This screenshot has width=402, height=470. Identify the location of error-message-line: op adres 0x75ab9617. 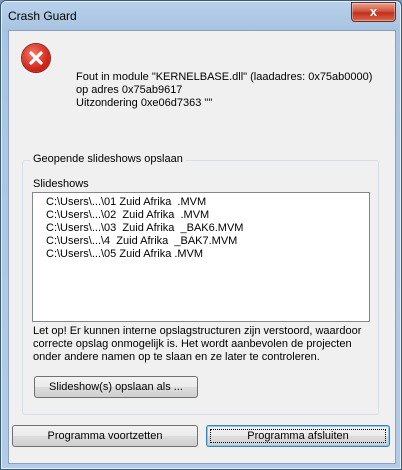
(129, 90).